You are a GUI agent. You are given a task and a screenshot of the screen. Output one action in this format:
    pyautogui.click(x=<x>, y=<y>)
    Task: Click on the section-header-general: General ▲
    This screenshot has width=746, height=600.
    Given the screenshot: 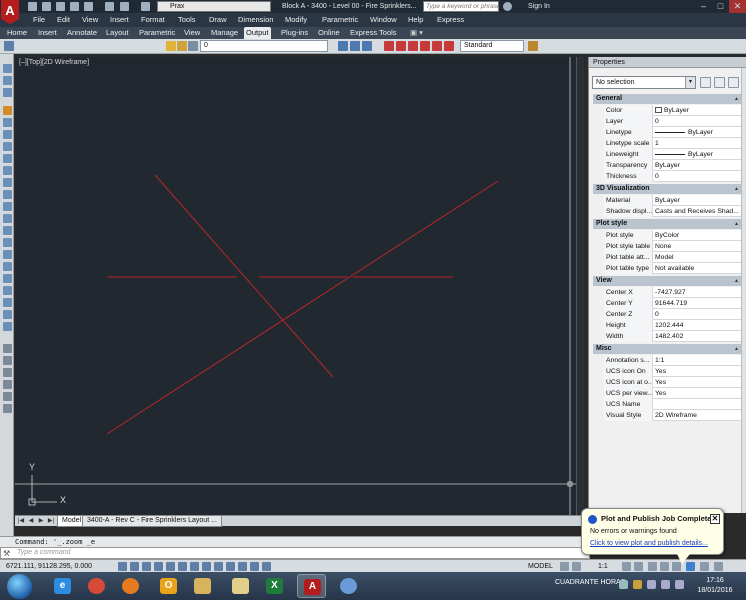 What is the action you would take?
    pyautogui.click(x=667, y=99)
    